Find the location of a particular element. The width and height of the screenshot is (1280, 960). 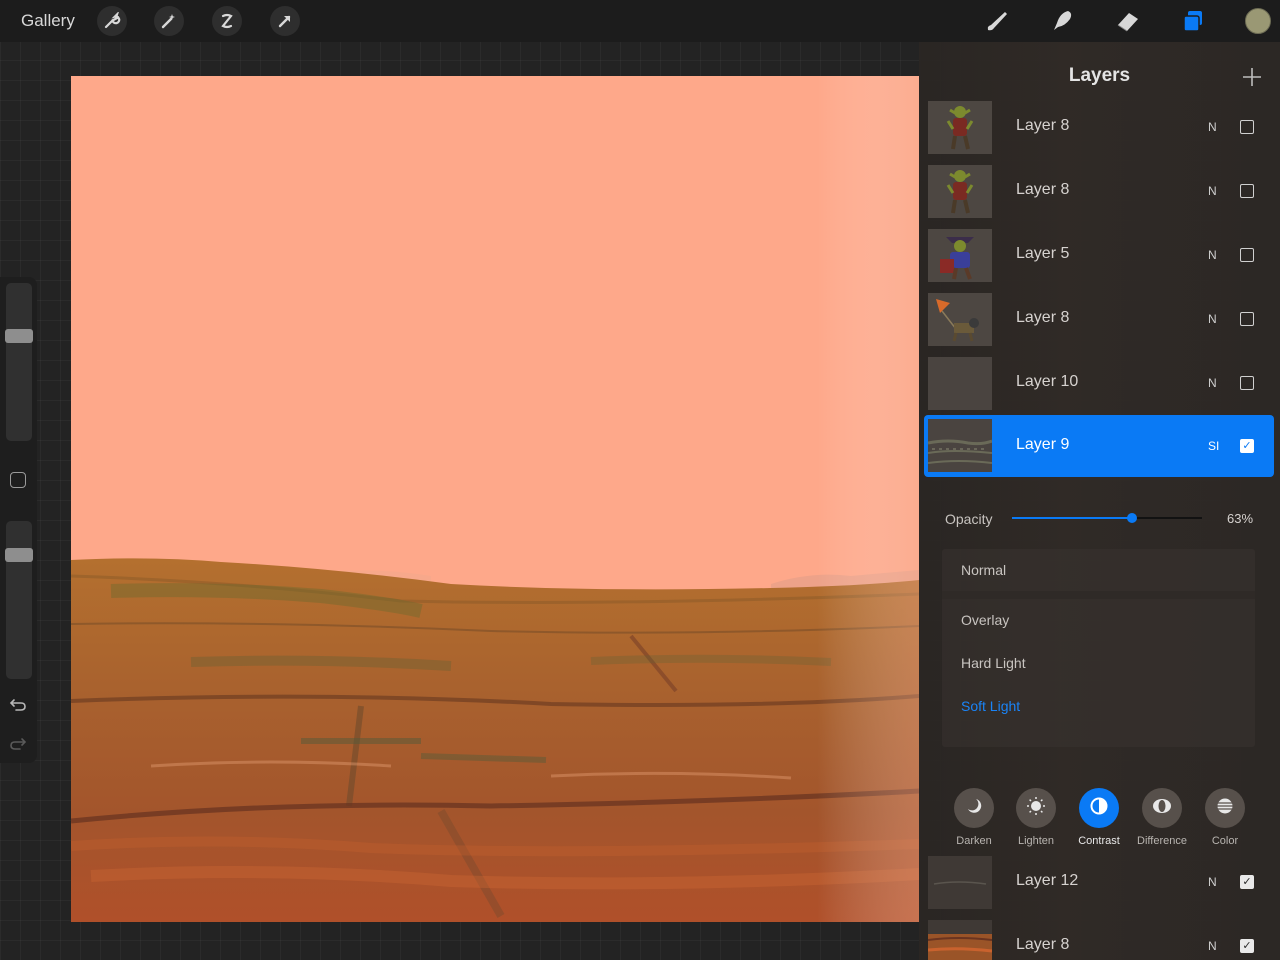

layers-tool is located at coordinates (1193, 21).